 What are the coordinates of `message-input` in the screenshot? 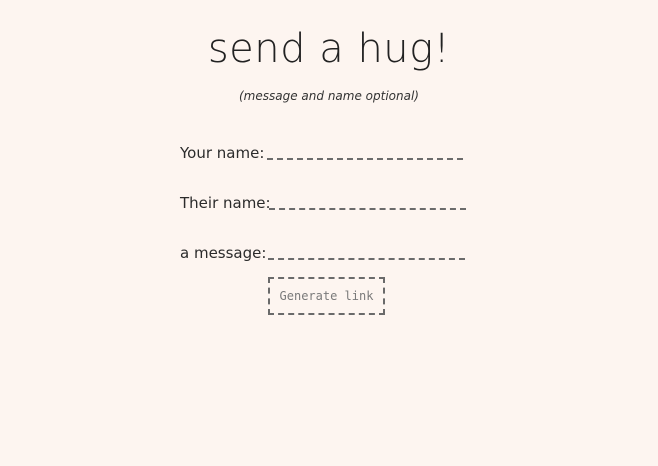 It's located at (366, 250).